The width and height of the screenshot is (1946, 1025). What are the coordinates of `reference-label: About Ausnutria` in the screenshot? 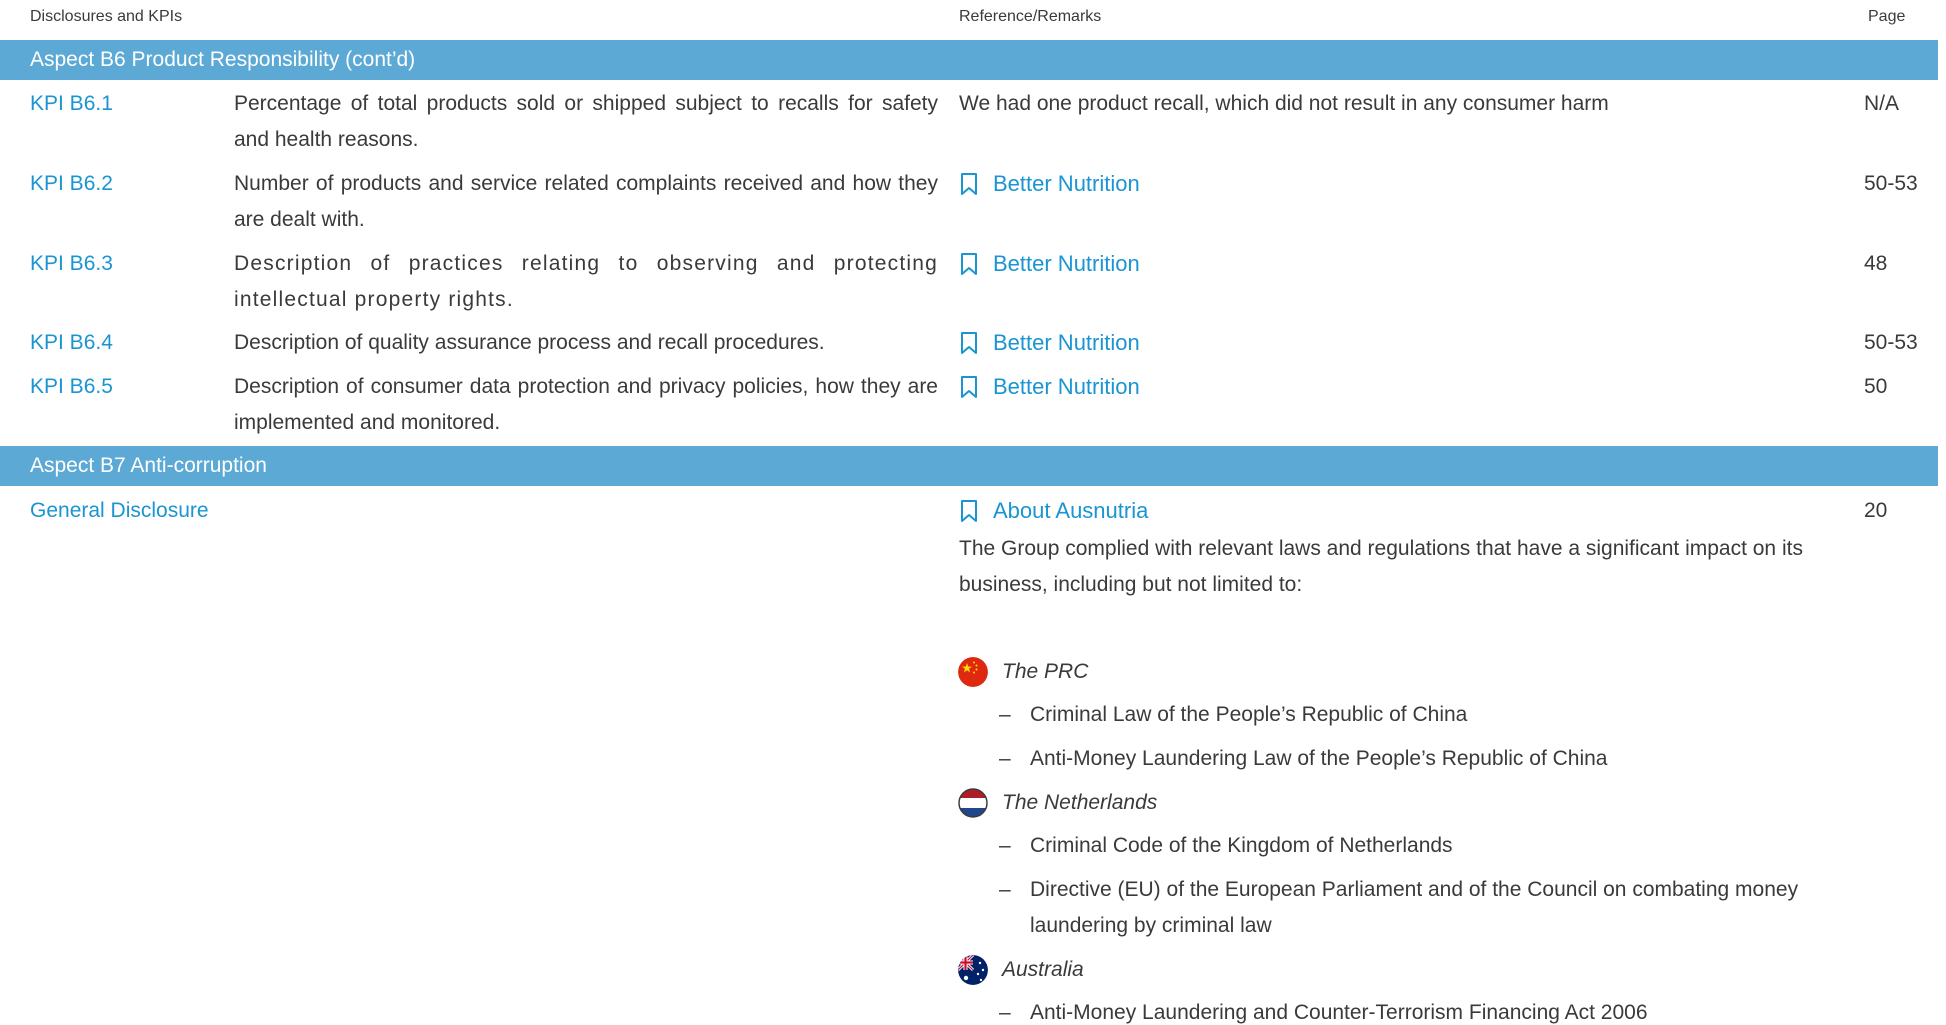 It's located at (1071, 510).